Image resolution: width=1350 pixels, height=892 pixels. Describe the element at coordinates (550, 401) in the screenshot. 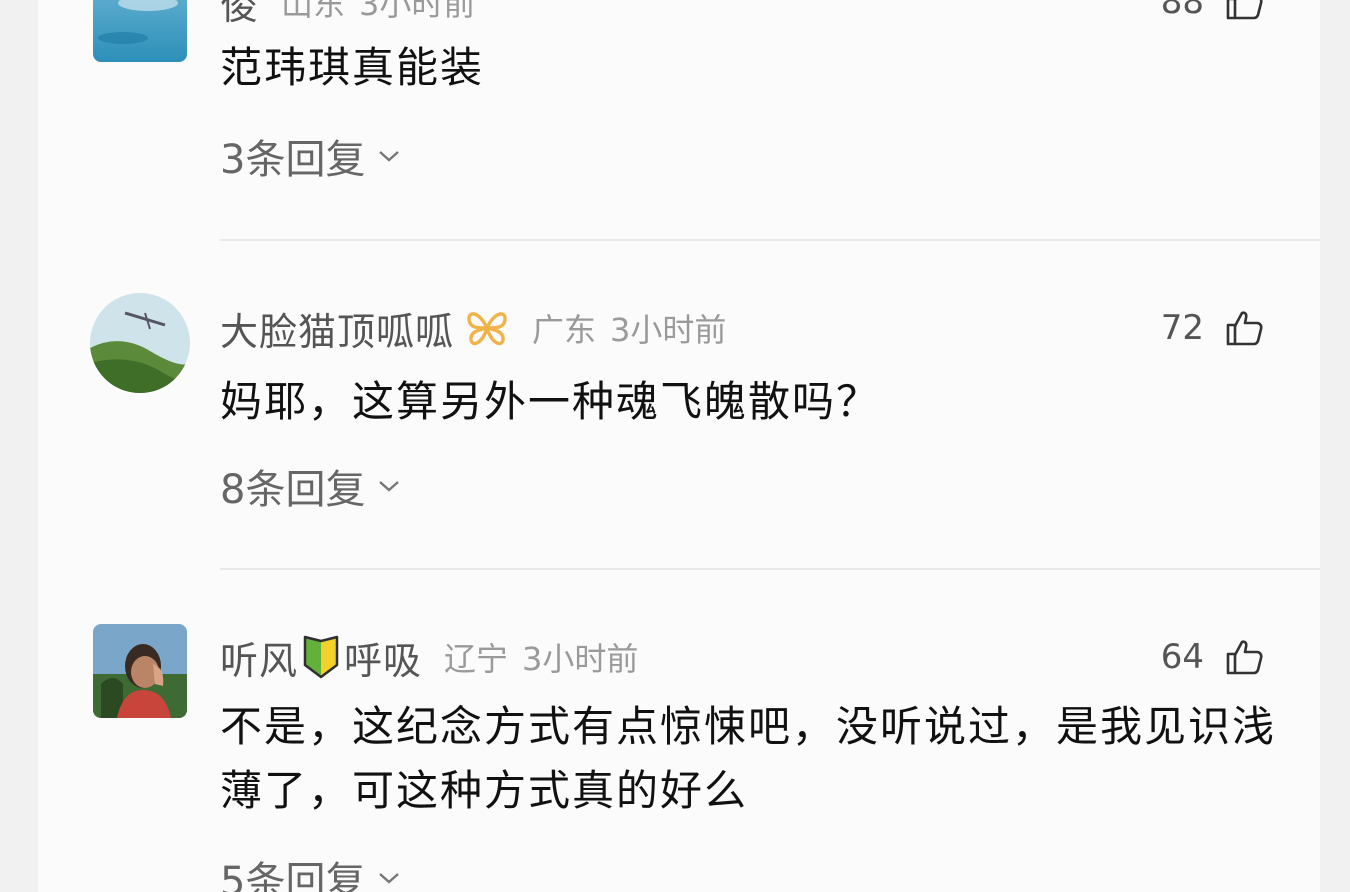

I see `comment-text: 妈耶，这算另外一种魂飞魄散吗？` at that location.